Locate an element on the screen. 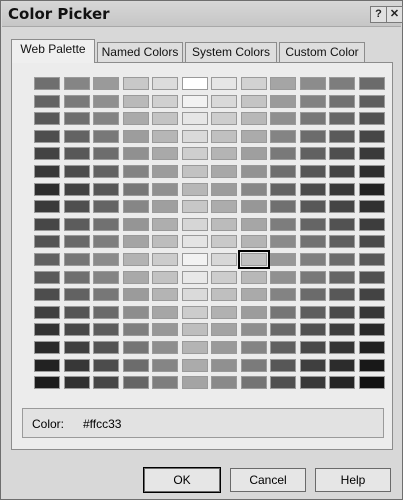 This screenshot has height=500, width=403. title-bar: Color Picker ? ✕ is located at coordinates (202, 14).